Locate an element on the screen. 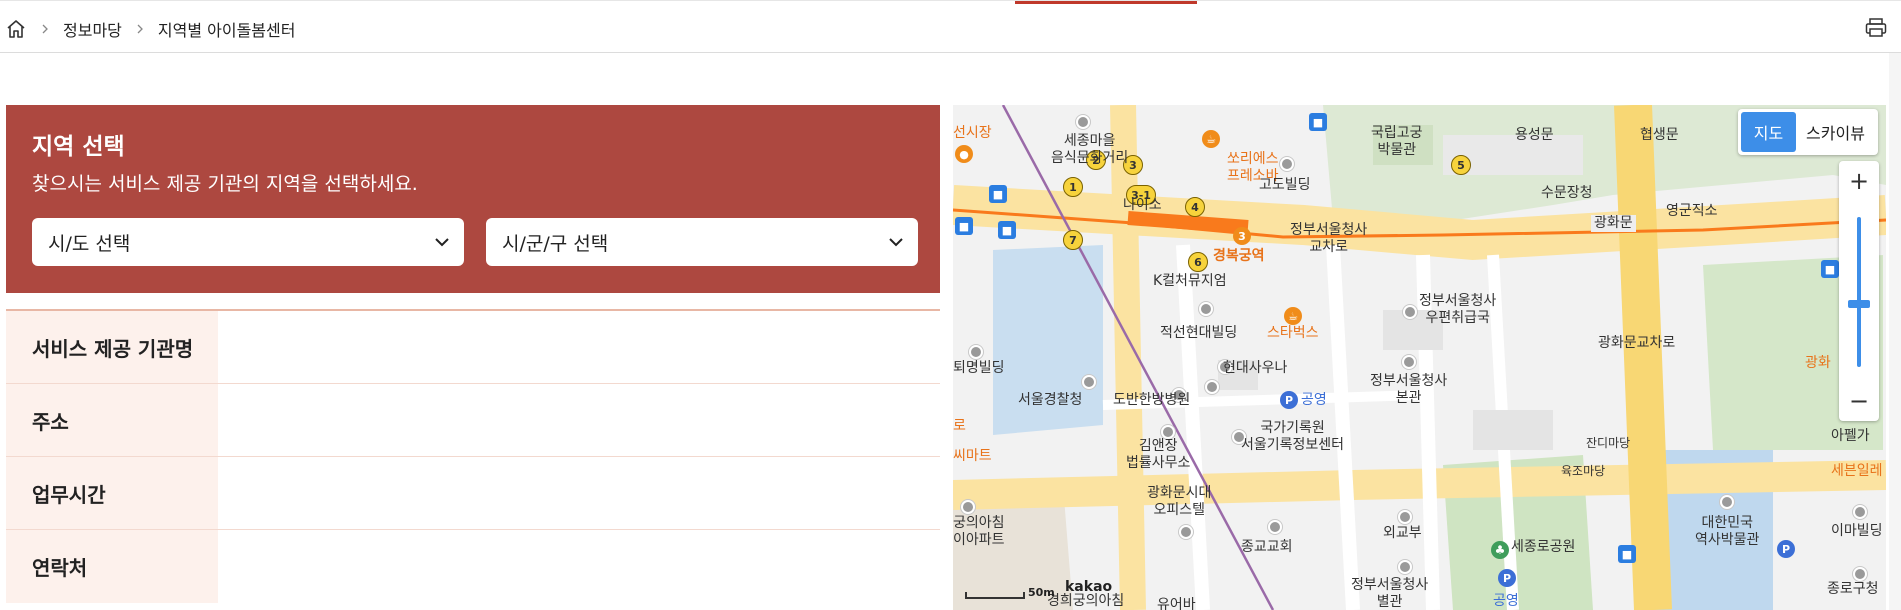 This screenshot has width=1901, height=610. map-label: 정부서울청사 우편취급국 is located at coordinates (1458, 309).